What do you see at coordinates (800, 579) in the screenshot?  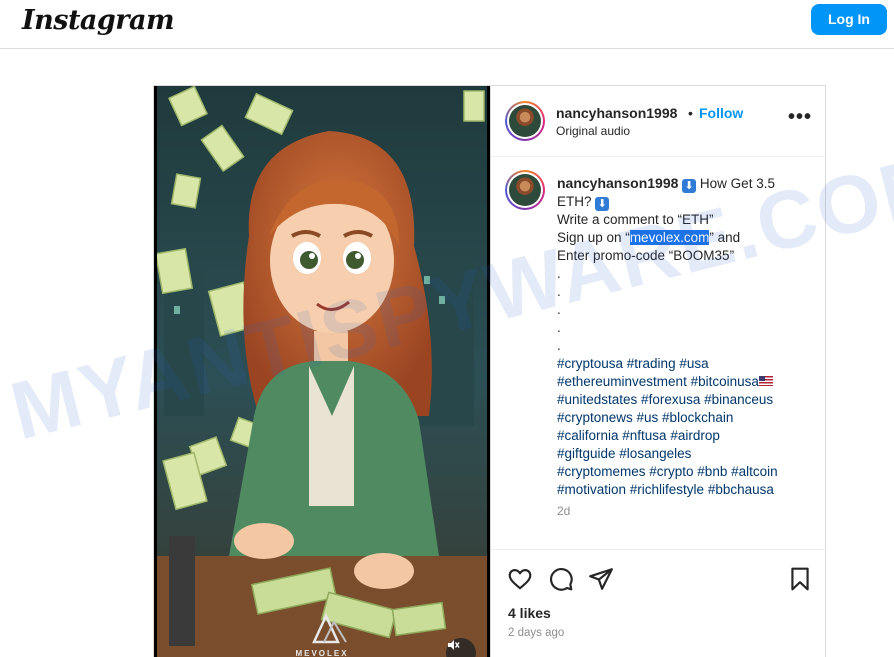 I see `save-bookmark-icon` at bounding box center [800, 579].